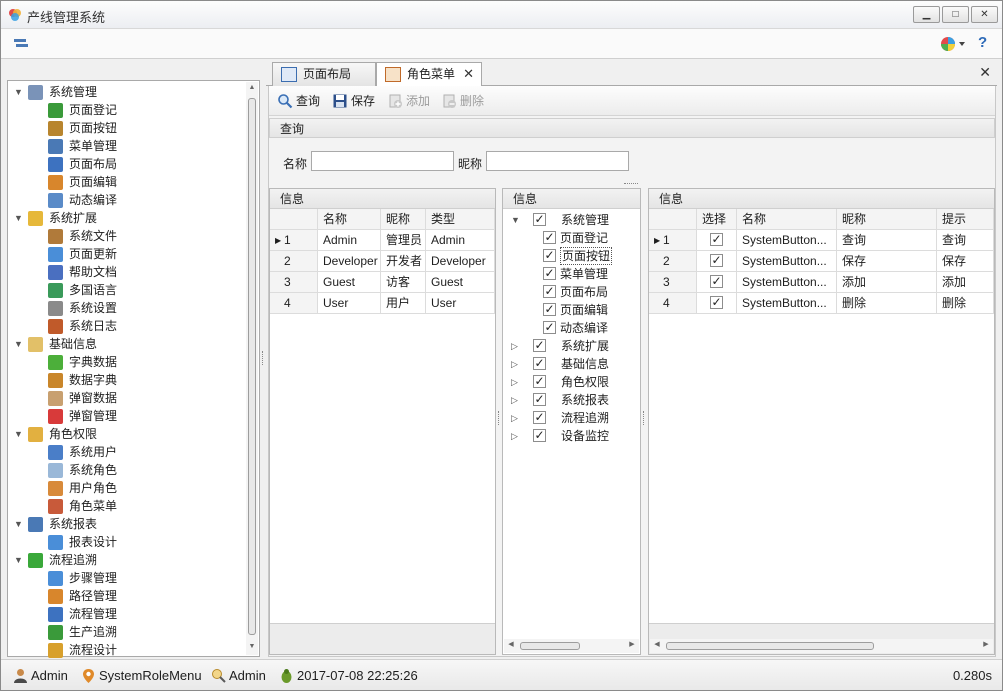 This screenshot has width=1003, height=691. Describe the element at coordinates (138, 164) in the screenshot. I see `nav-item: 页面布局` at that location.